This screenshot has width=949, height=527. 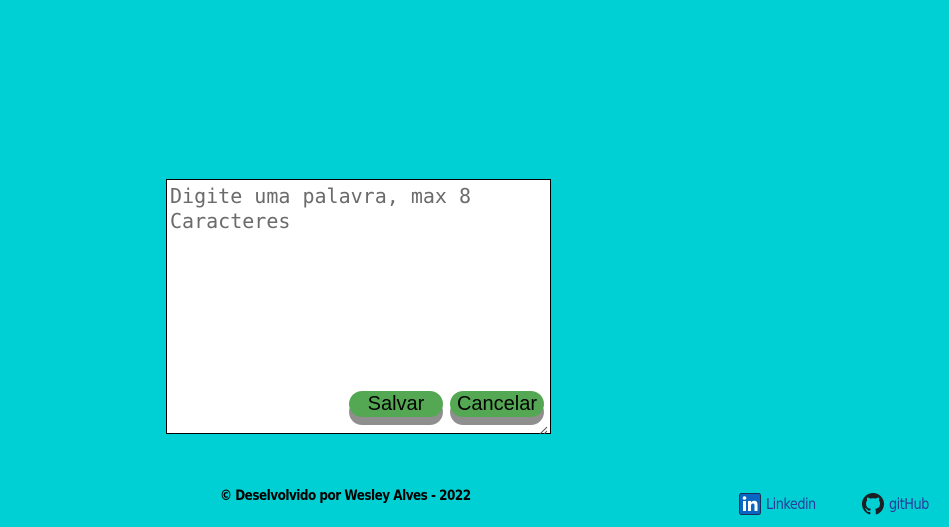 I want to click on github-icon, so click(x=873, y=504).